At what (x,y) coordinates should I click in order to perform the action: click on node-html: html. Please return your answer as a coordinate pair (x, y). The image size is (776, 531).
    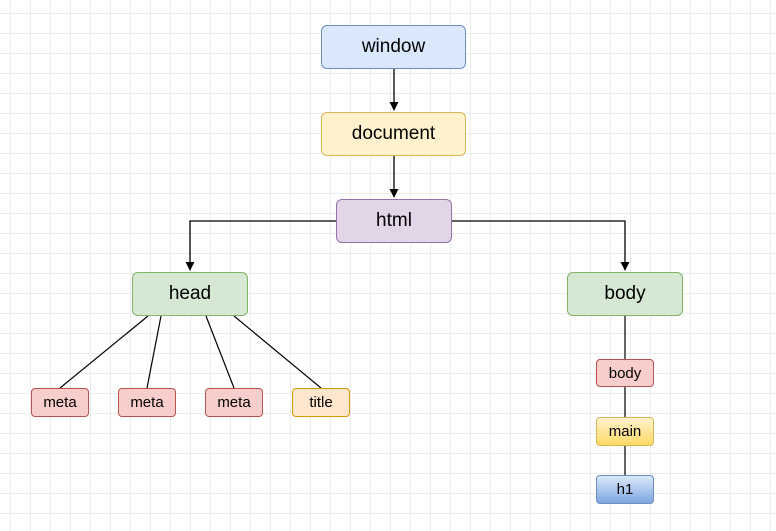
    Looking at the image, I should click on (394, 221).